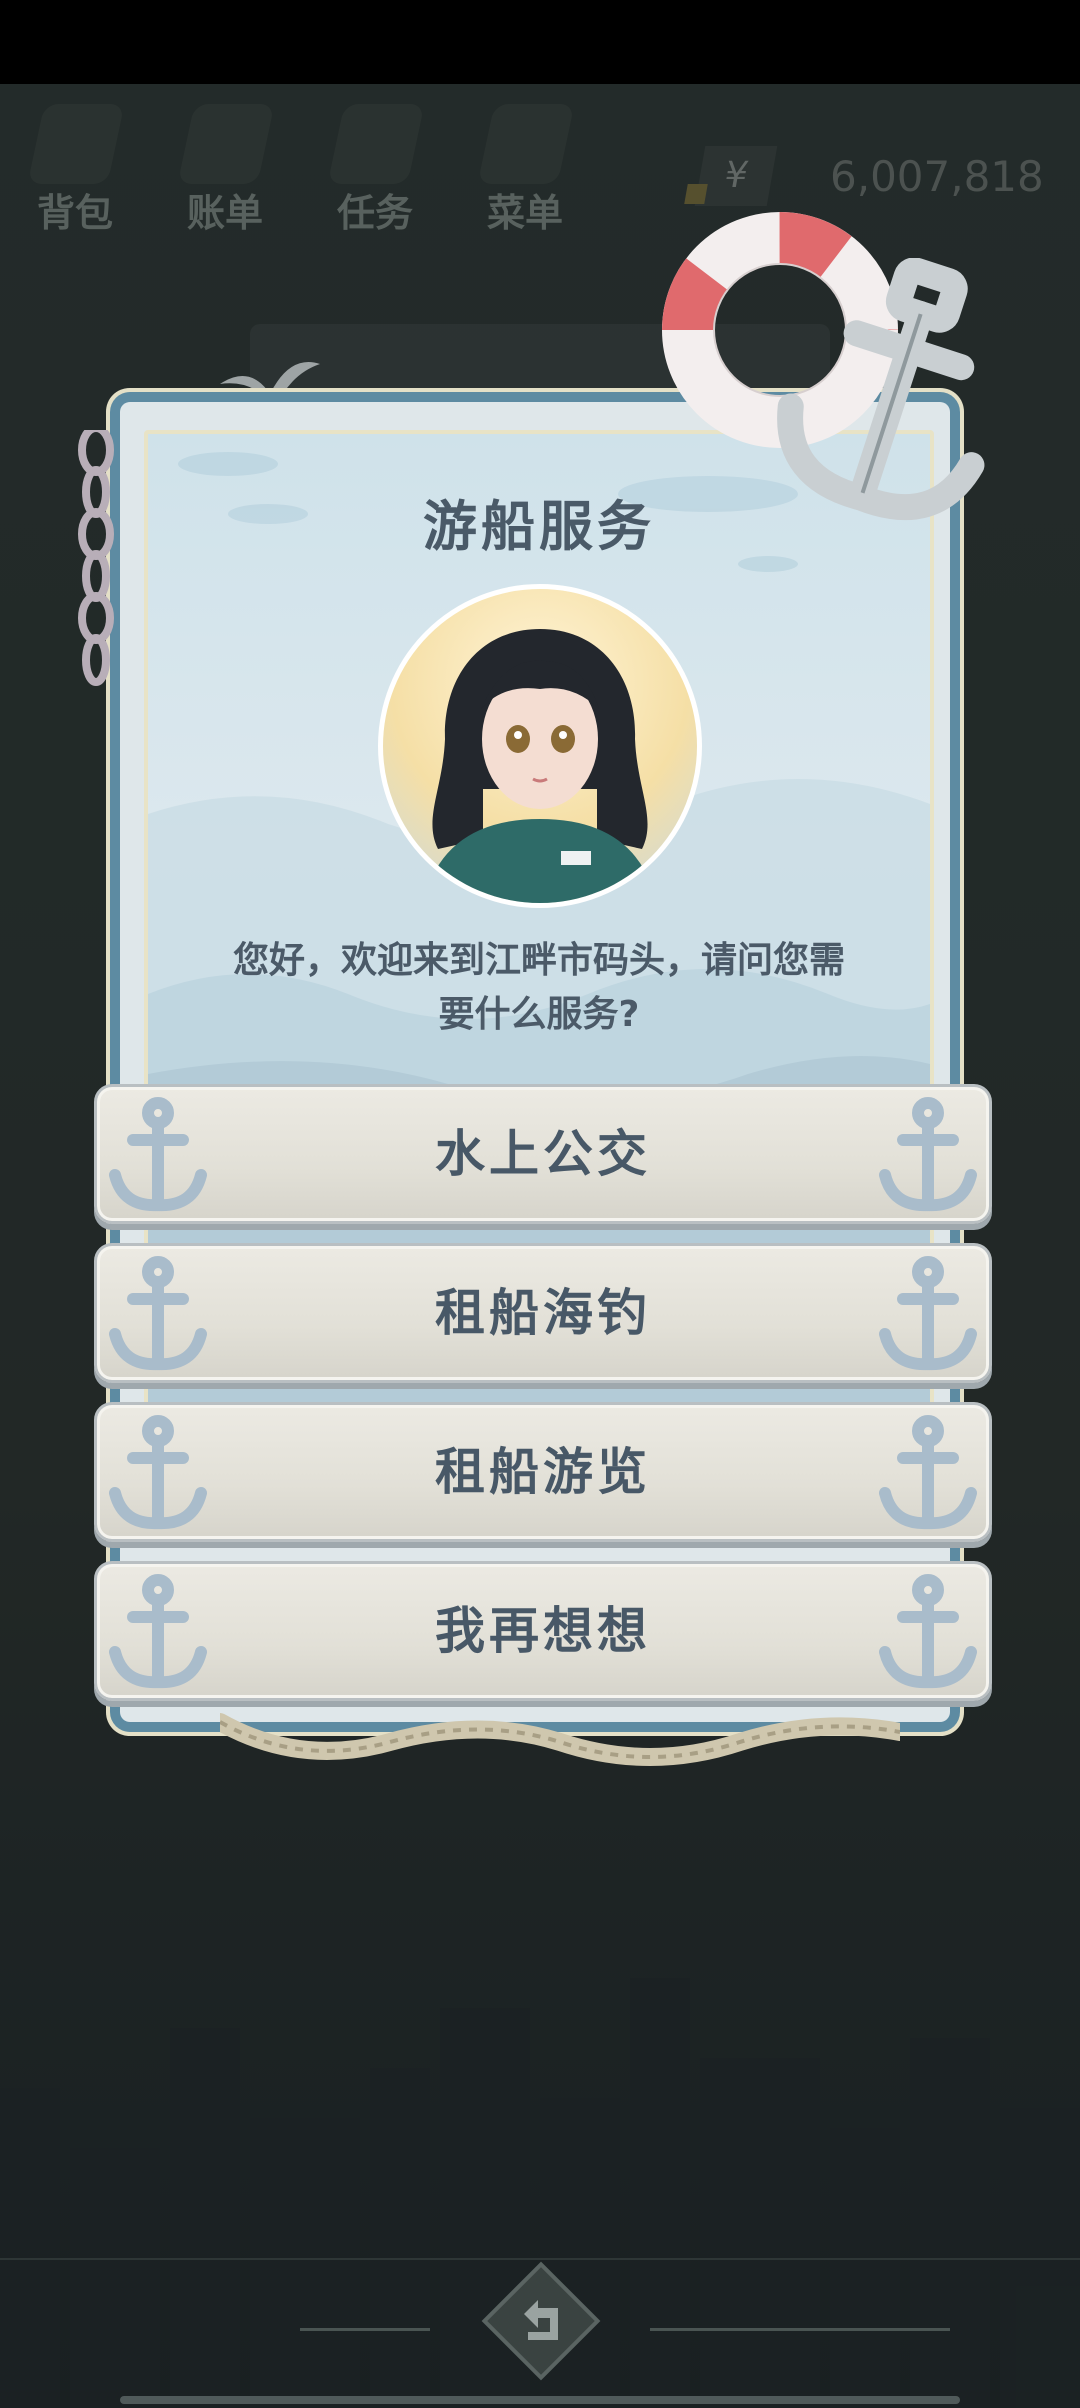  Describe the element at coordinates (96, 558) in the screenshot. I see `chain-decoration` at that location.